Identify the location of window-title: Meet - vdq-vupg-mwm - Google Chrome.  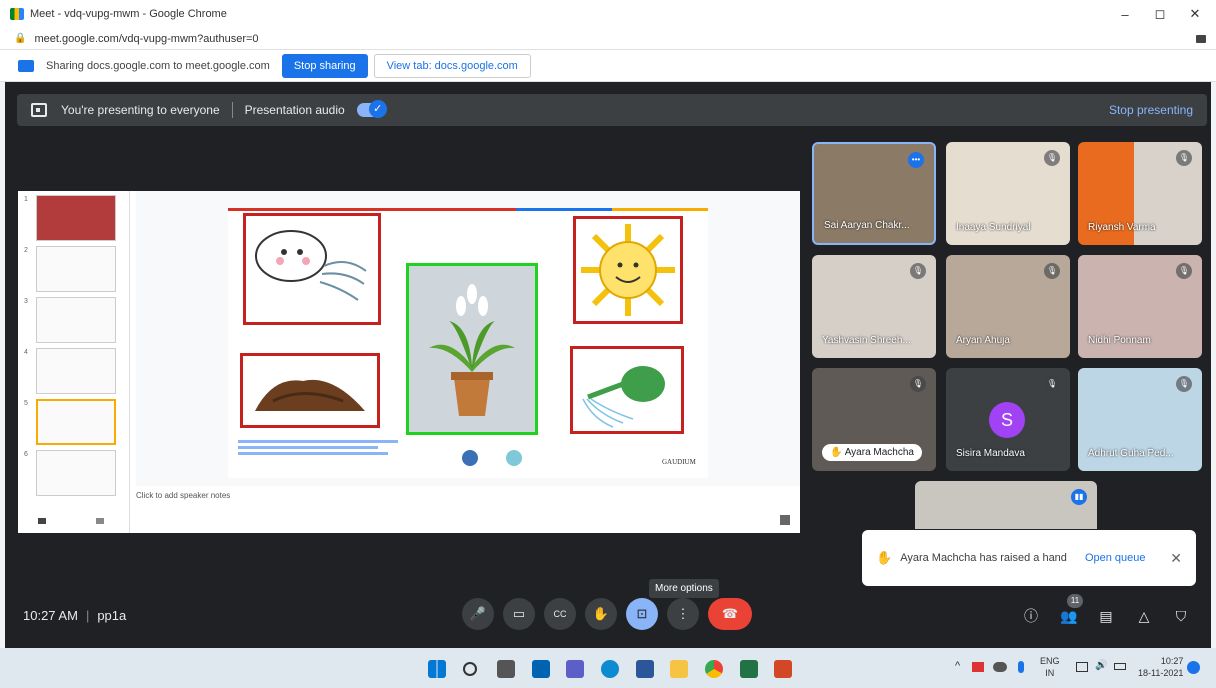
(128, 14).